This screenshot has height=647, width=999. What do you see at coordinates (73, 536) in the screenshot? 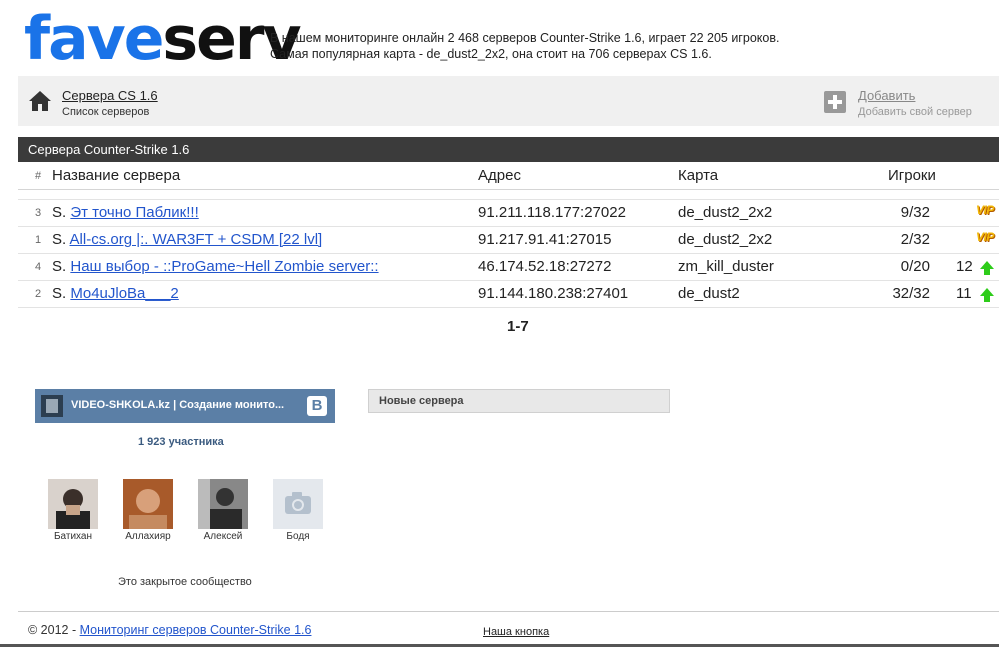
I see `avatar-name: Батихан` at bounding box center [73, 536].